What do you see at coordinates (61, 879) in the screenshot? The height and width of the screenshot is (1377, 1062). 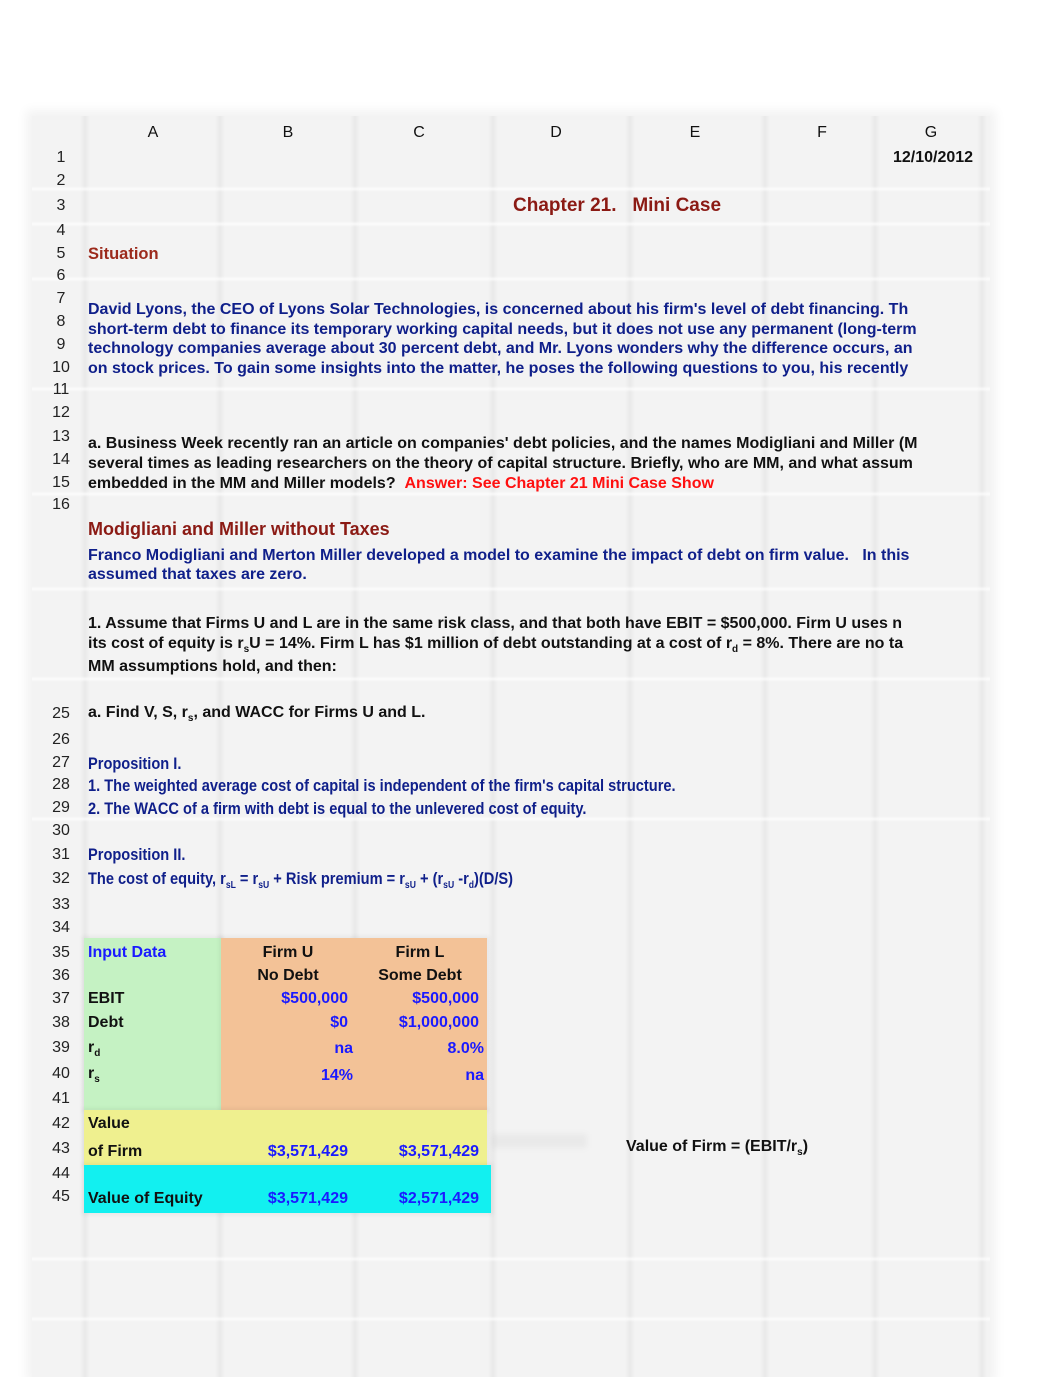 I see `row-number: 32` at bounding box center [61, 879].